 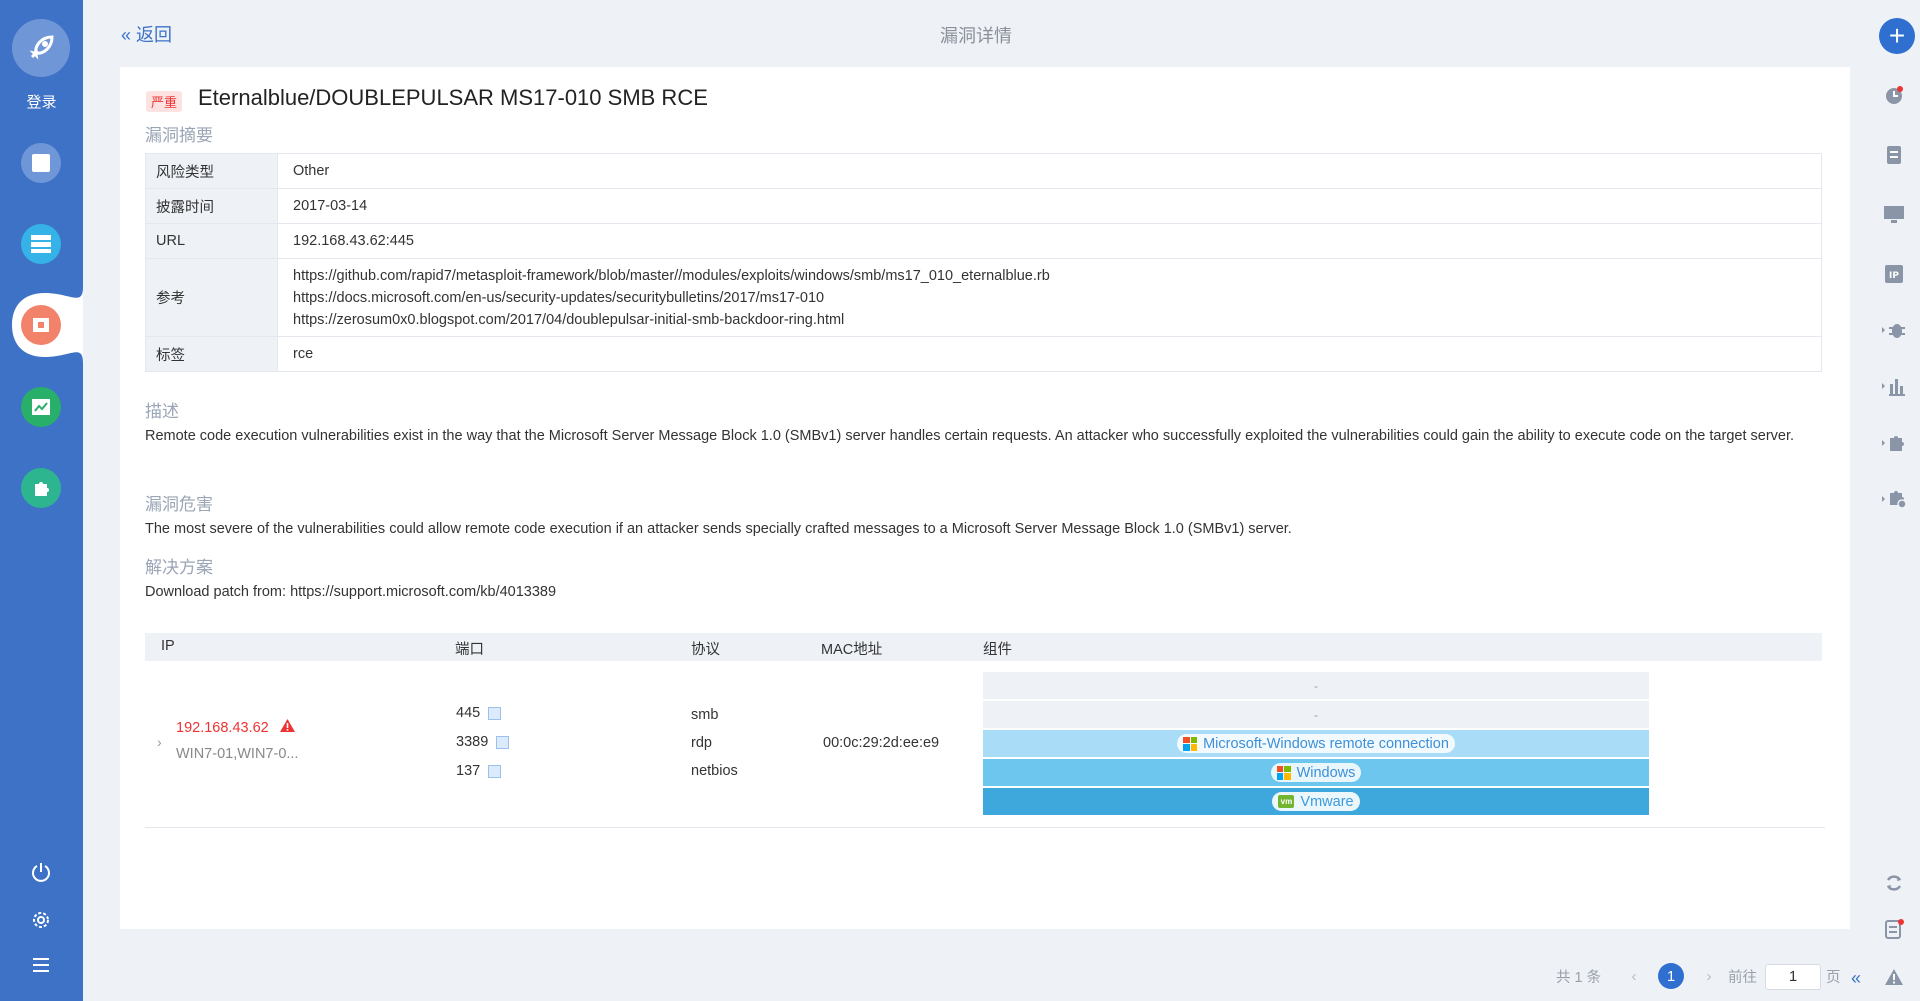 I want to click on component-row: Microsoft-Windows remote connection, so click(x=1316, y=743).